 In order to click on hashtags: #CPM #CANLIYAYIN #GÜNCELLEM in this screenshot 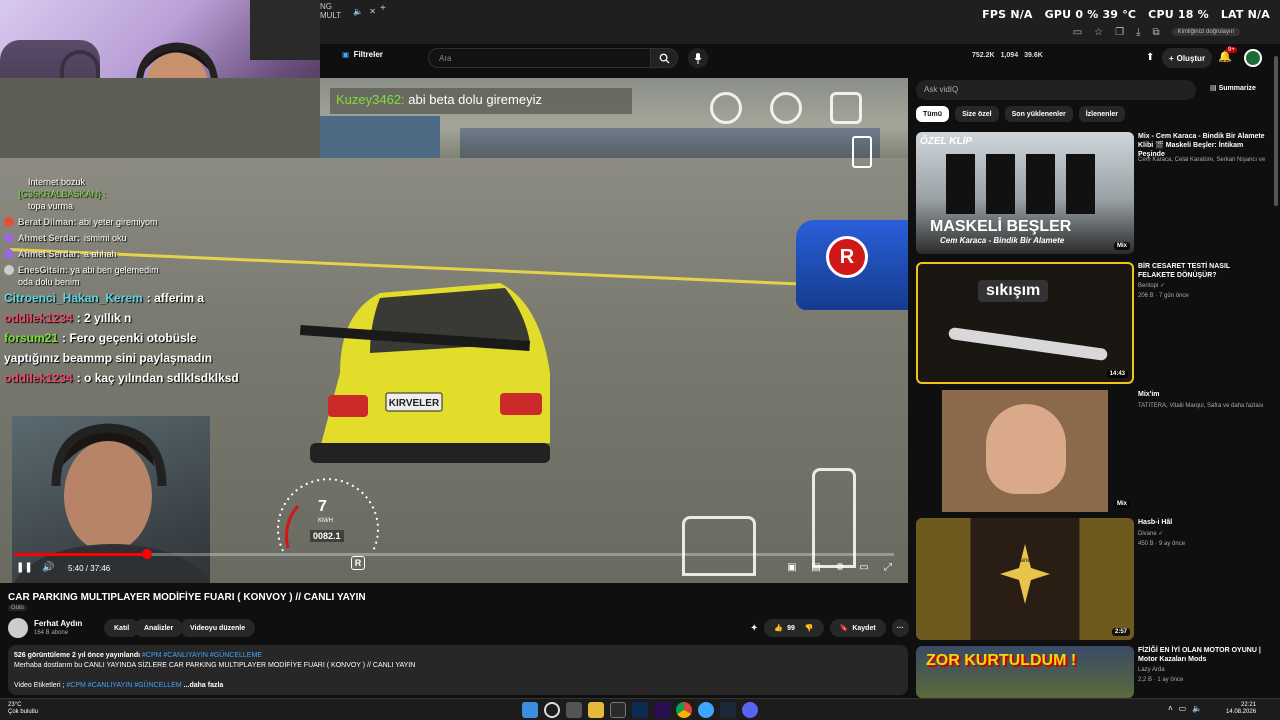, I will do `click(123, 685)`.